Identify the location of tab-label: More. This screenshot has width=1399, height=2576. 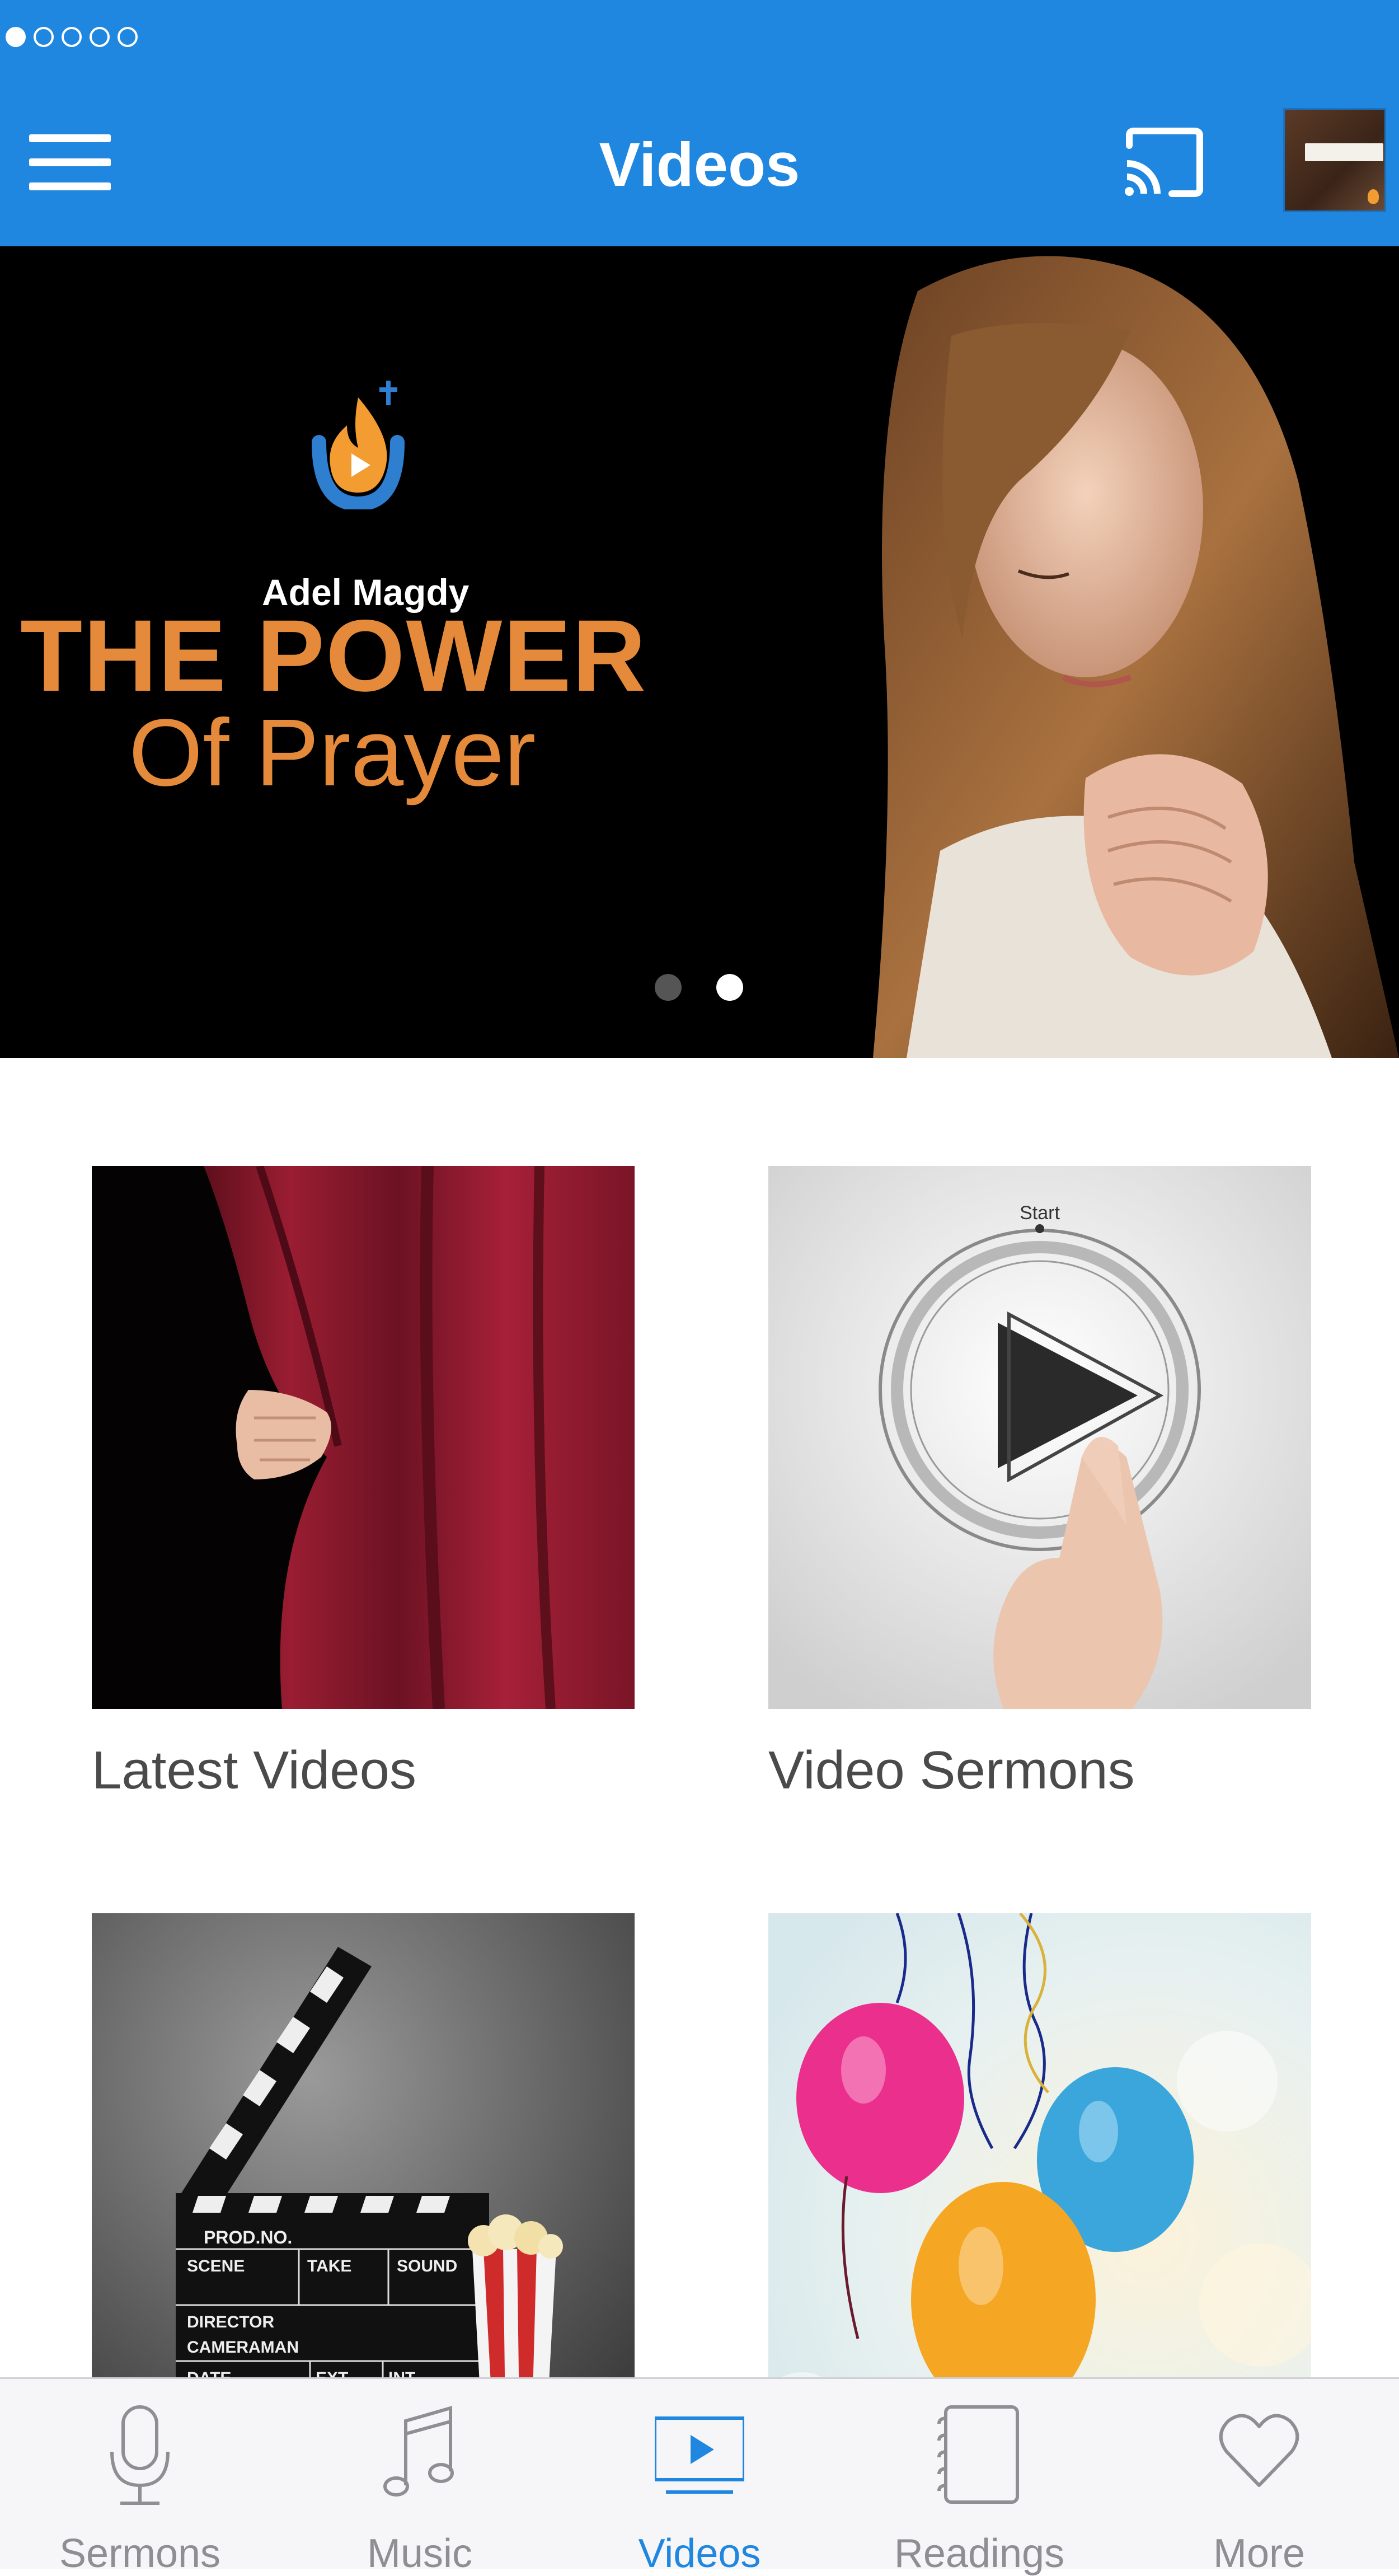
(1259, 2553).